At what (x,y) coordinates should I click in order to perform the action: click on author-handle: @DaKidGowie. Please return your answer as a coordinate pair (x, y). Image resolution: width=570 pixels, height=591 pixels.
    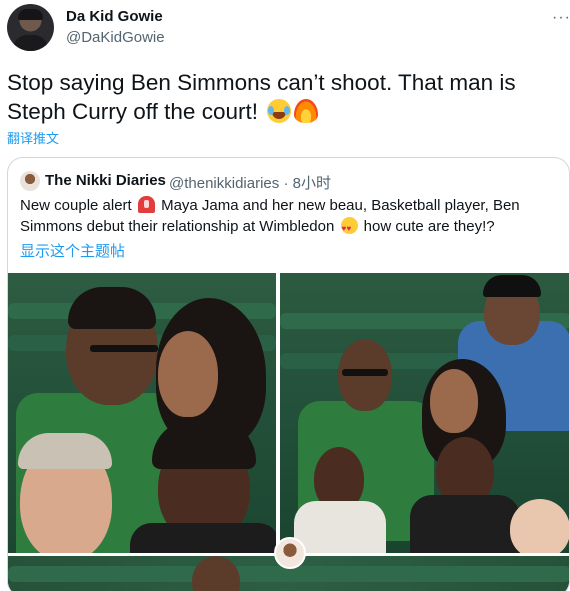
    Looking at the image, I should click on (115, 37).